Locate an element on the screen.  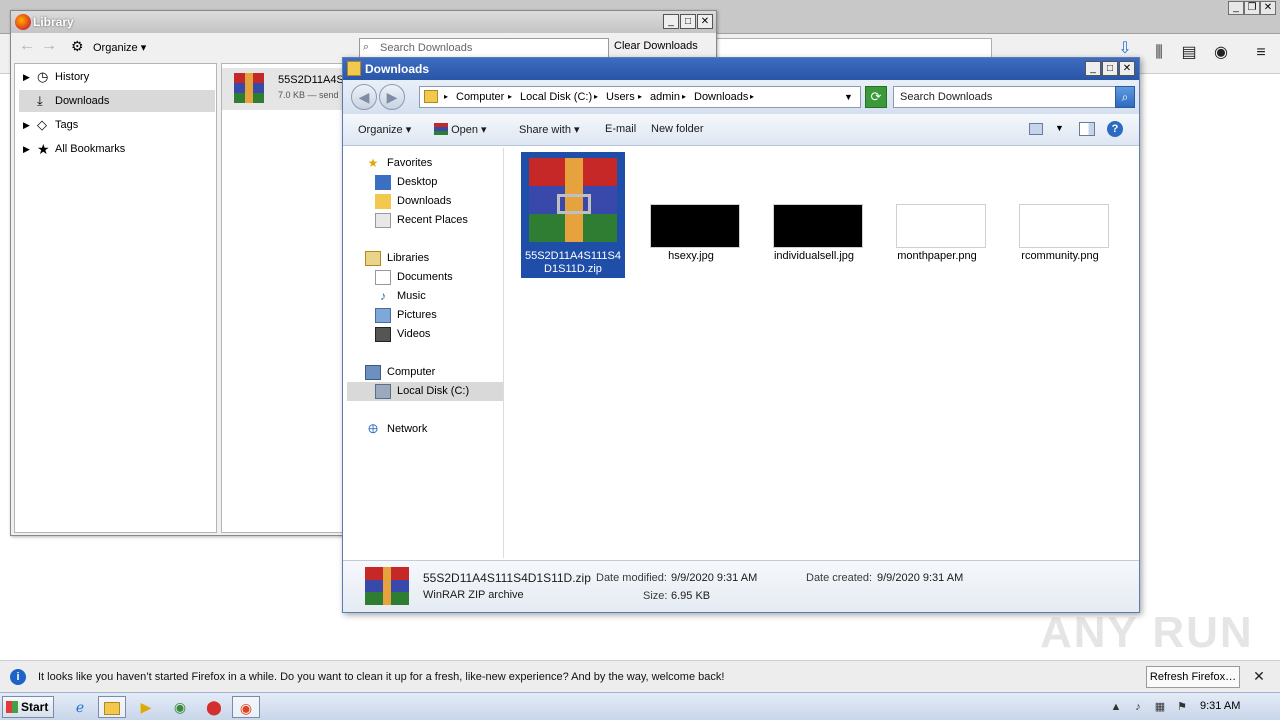
breadcrumb-computer: Computer is located at coordinates (480, 97).